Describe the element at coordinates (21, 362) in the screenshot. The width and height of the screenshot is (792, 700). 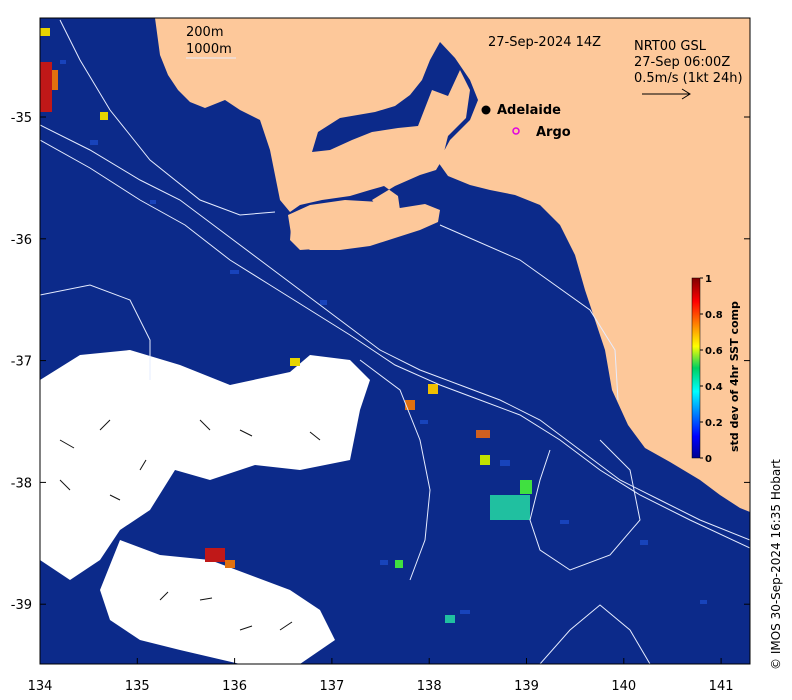
I see `y-tick-label: -37` at that location.